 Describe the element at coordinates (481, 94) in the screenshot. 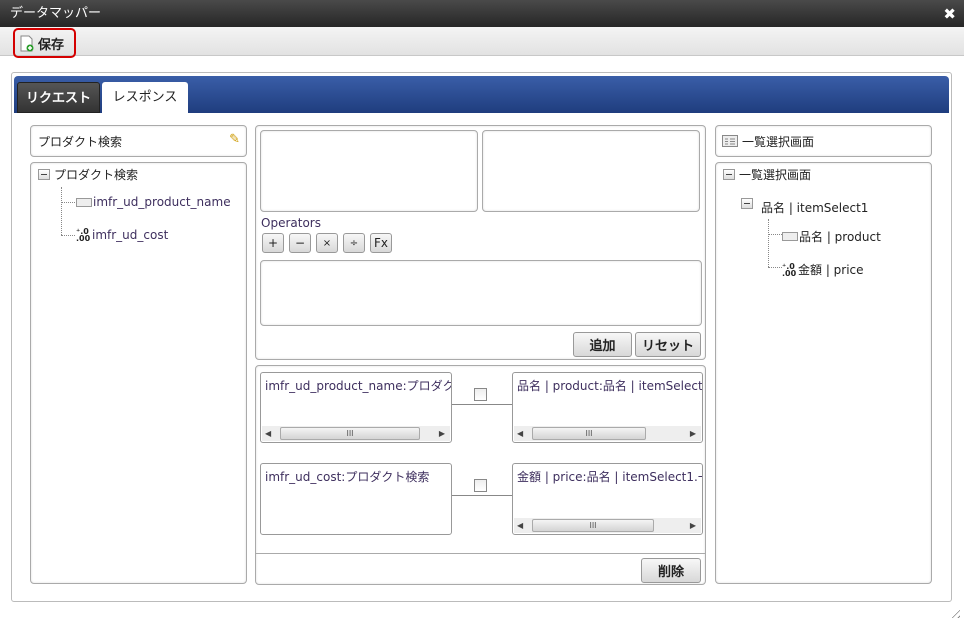

I see `tab-bar: リクエスト レスポンス` at that location.